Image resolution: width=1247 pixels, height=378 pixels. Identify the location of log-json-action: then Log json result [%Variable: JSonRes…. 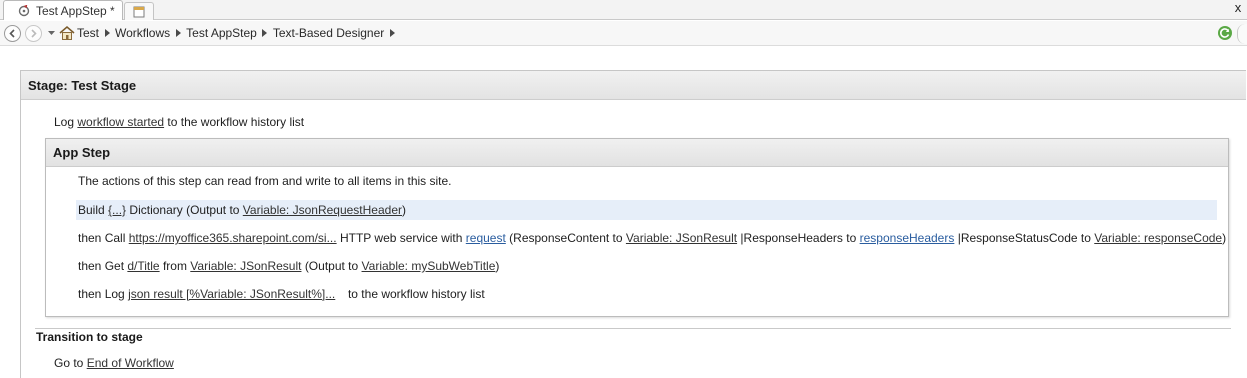
(281, 294).